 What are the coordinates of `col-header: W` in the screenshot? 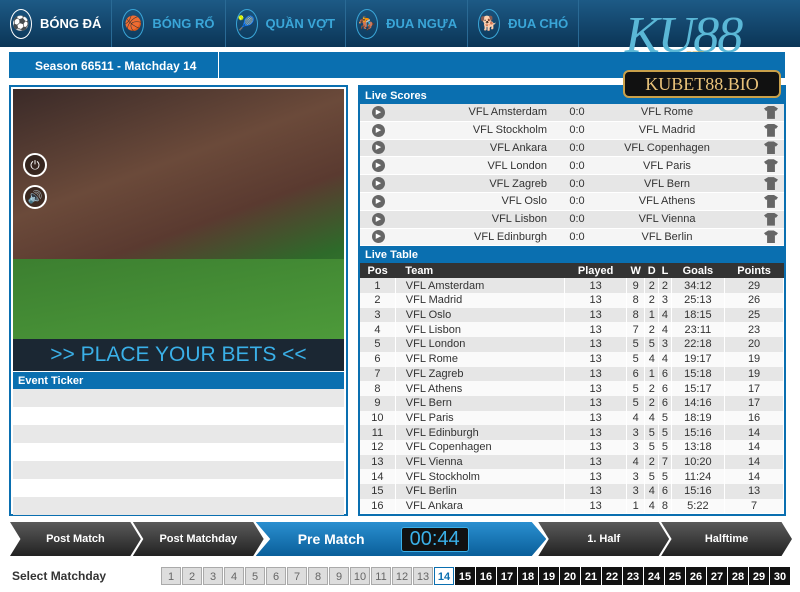 It's located at (635, 271).